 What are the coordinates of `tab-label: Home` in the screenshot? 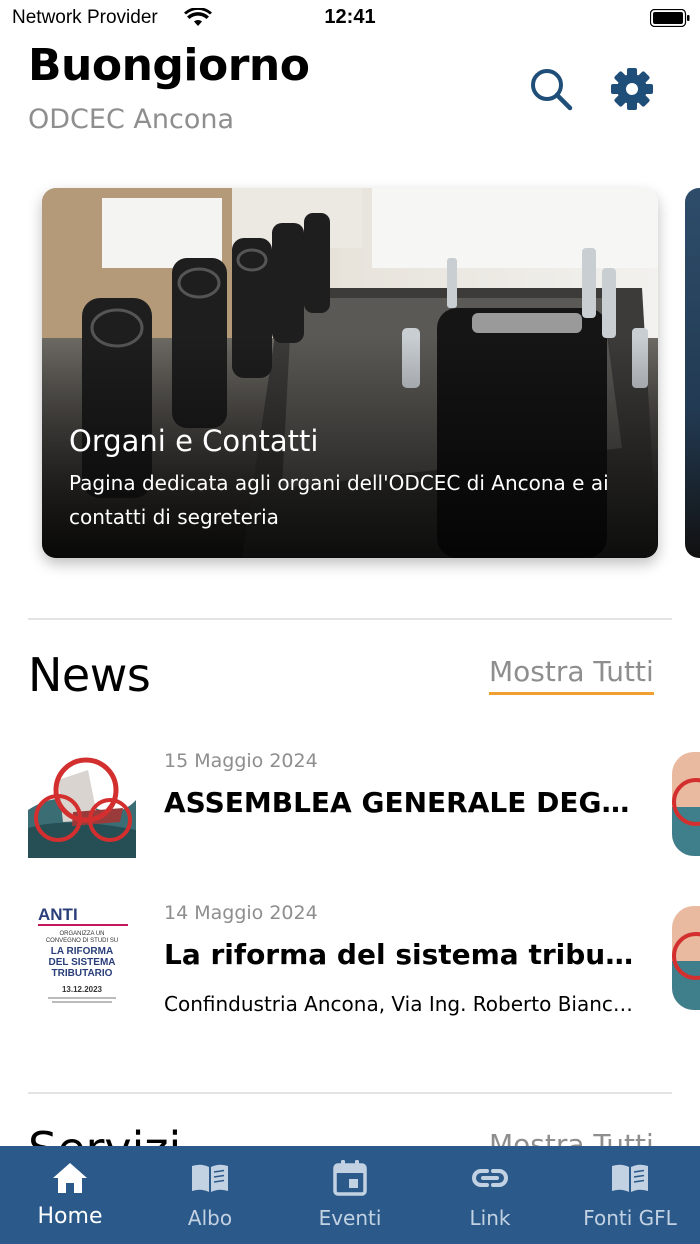 It's located at (70, 1216).